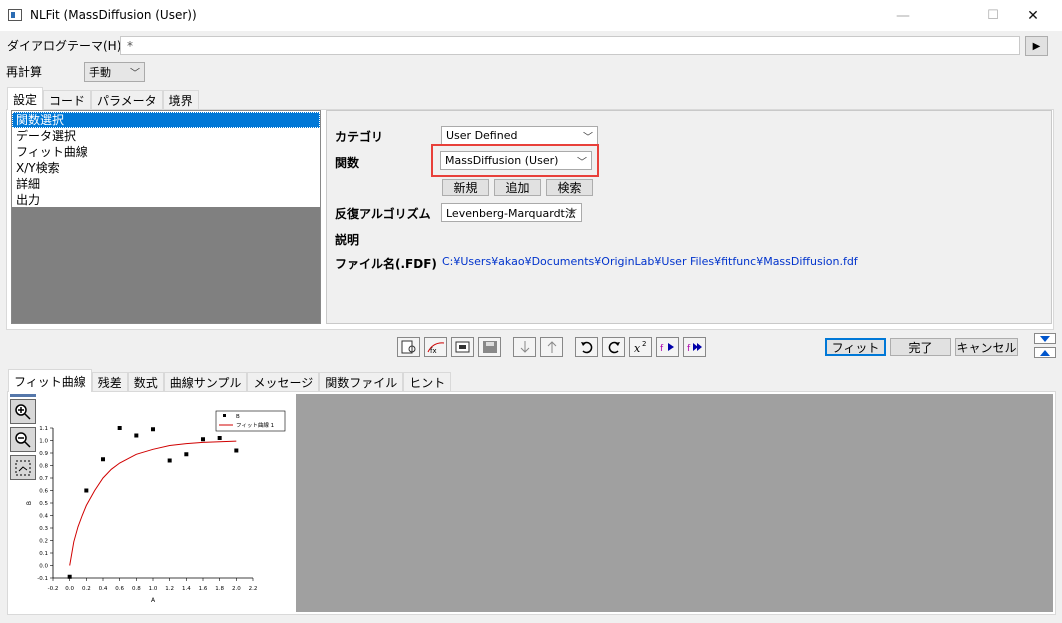 Image resolution: width=1062 pixels, height=623 pixels. I want to click on zoom-fit-icon, so click(23, 467).